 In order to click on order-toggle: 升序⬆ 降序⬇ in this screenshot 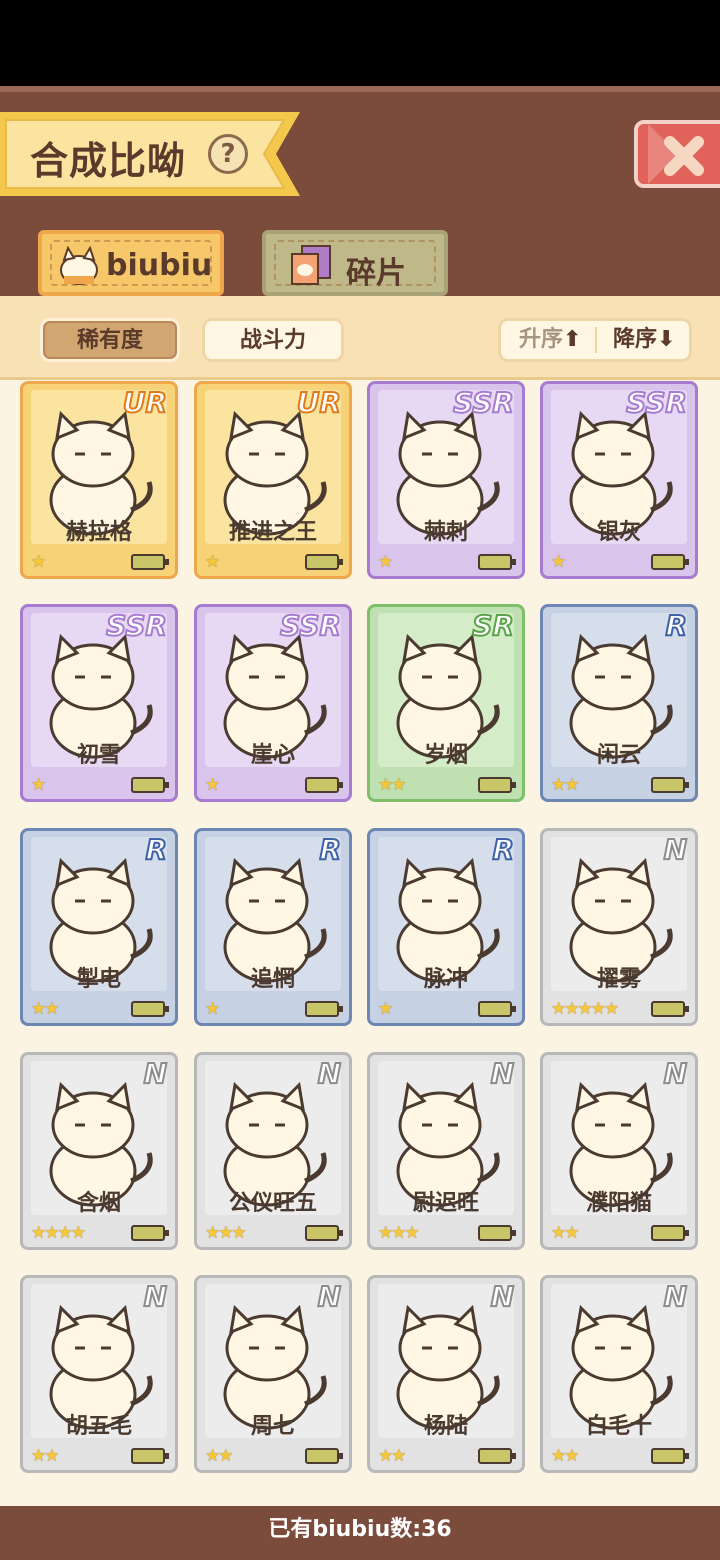, I will do `click(595, 340)`.